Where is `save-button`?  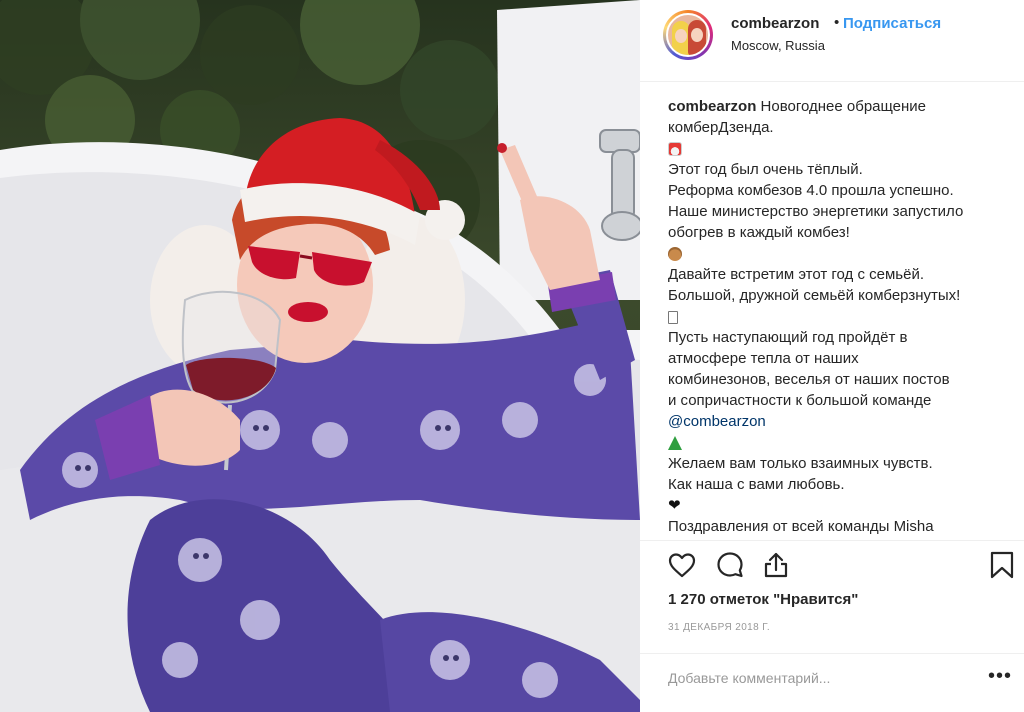
save-button is located at coordinates (1002, 565).